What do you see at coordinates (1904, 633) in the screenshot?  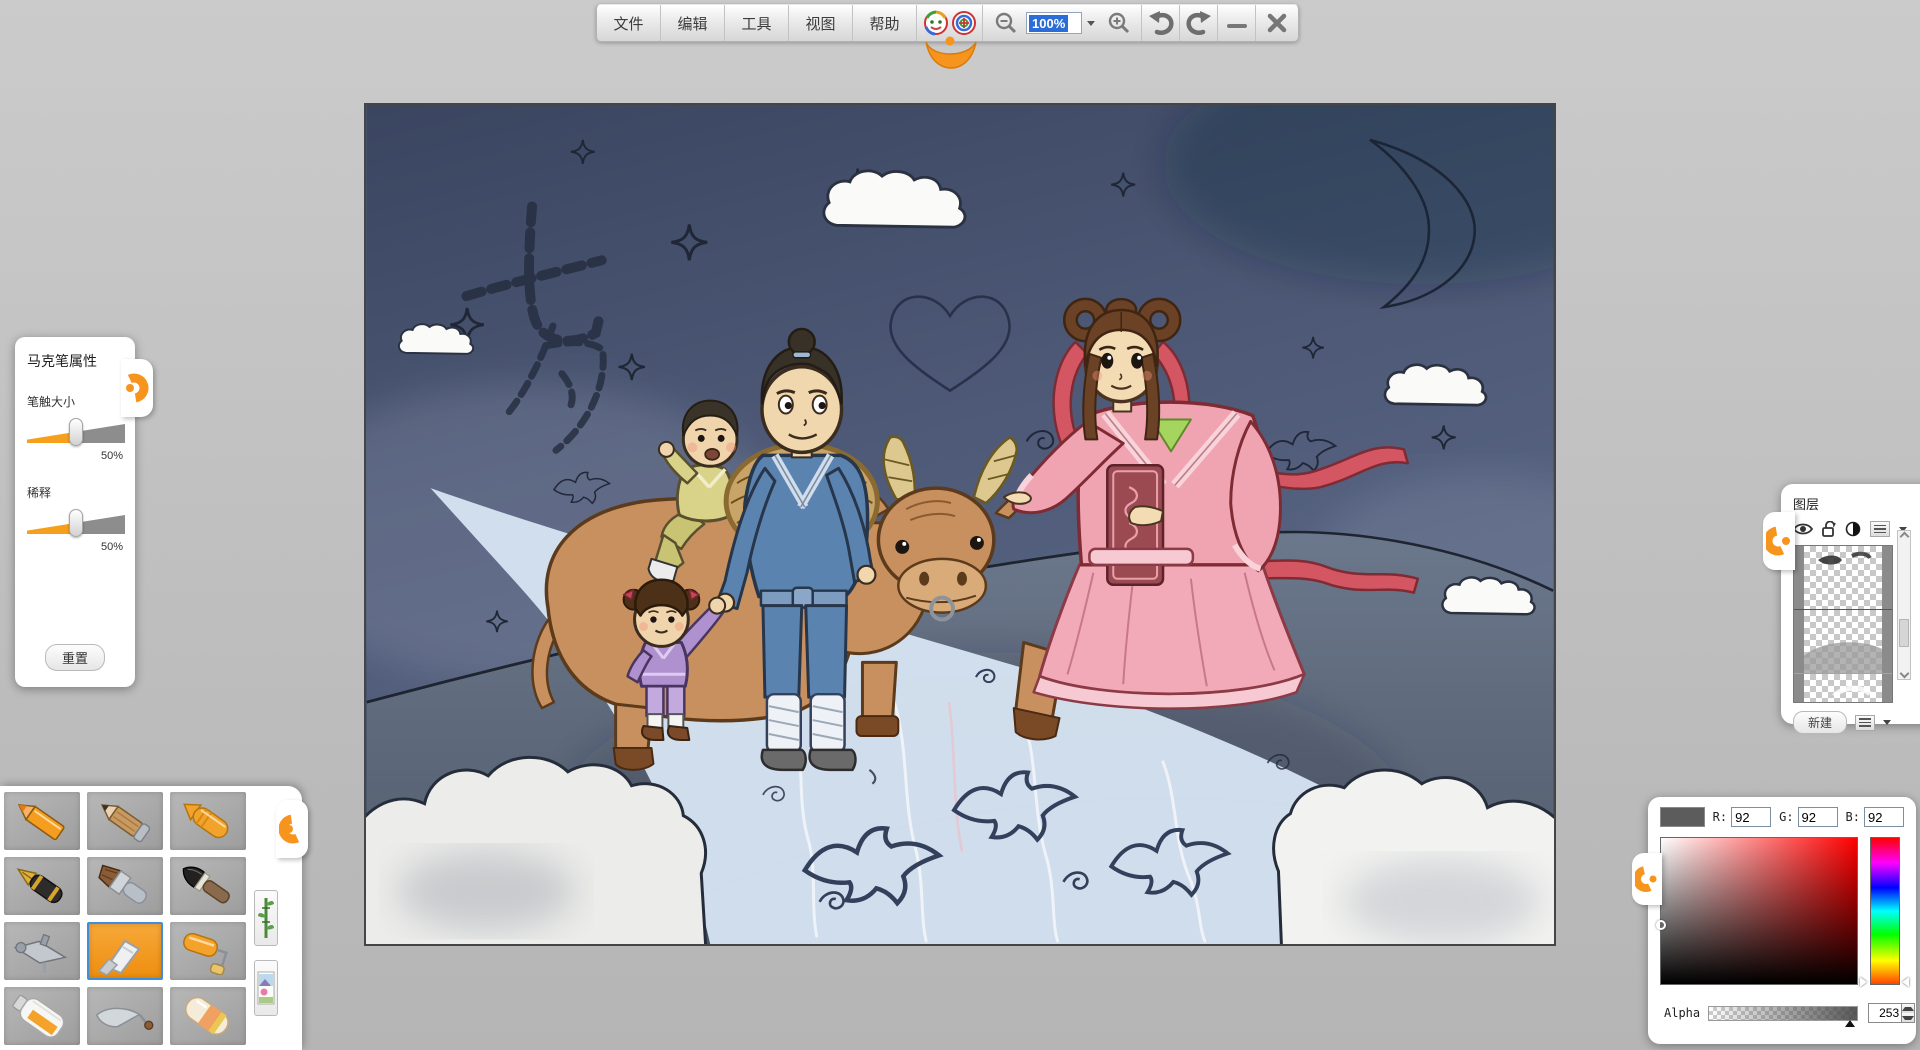 I see `scroll-thumb` at bounding box center [1904, 633].